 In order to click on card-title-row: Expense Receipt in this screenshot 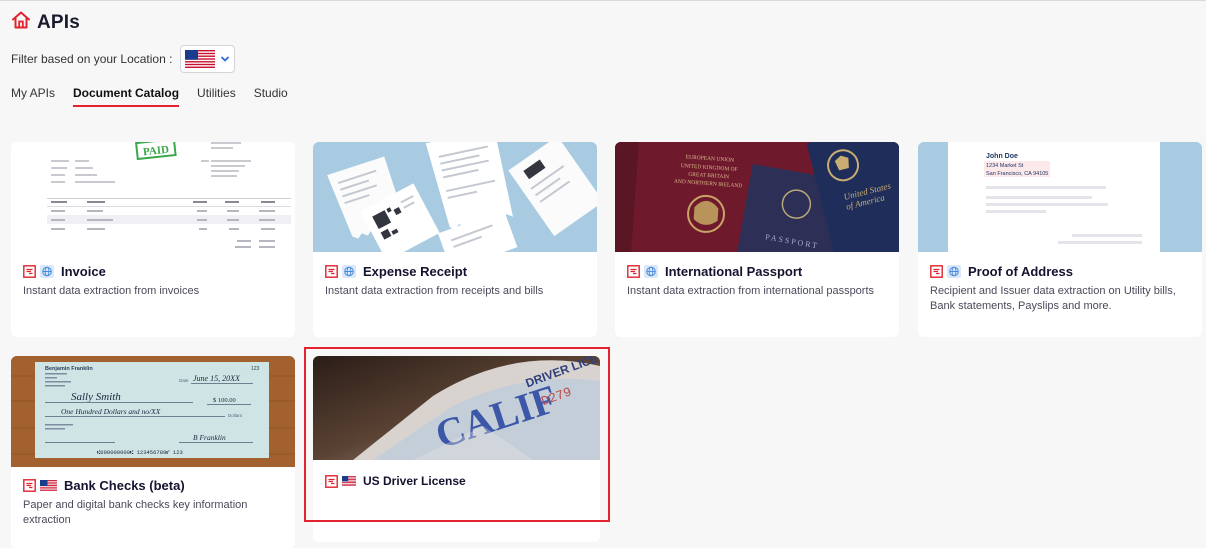, I will do `click(396, 271)`.